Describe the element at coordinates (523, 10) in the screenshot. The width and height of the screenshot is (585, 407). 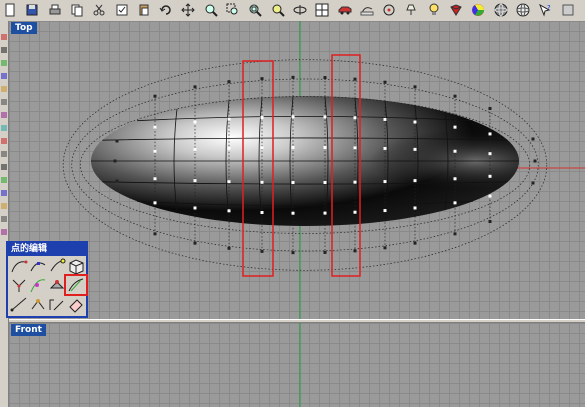
I see `settings-sphere-icon` at that location.